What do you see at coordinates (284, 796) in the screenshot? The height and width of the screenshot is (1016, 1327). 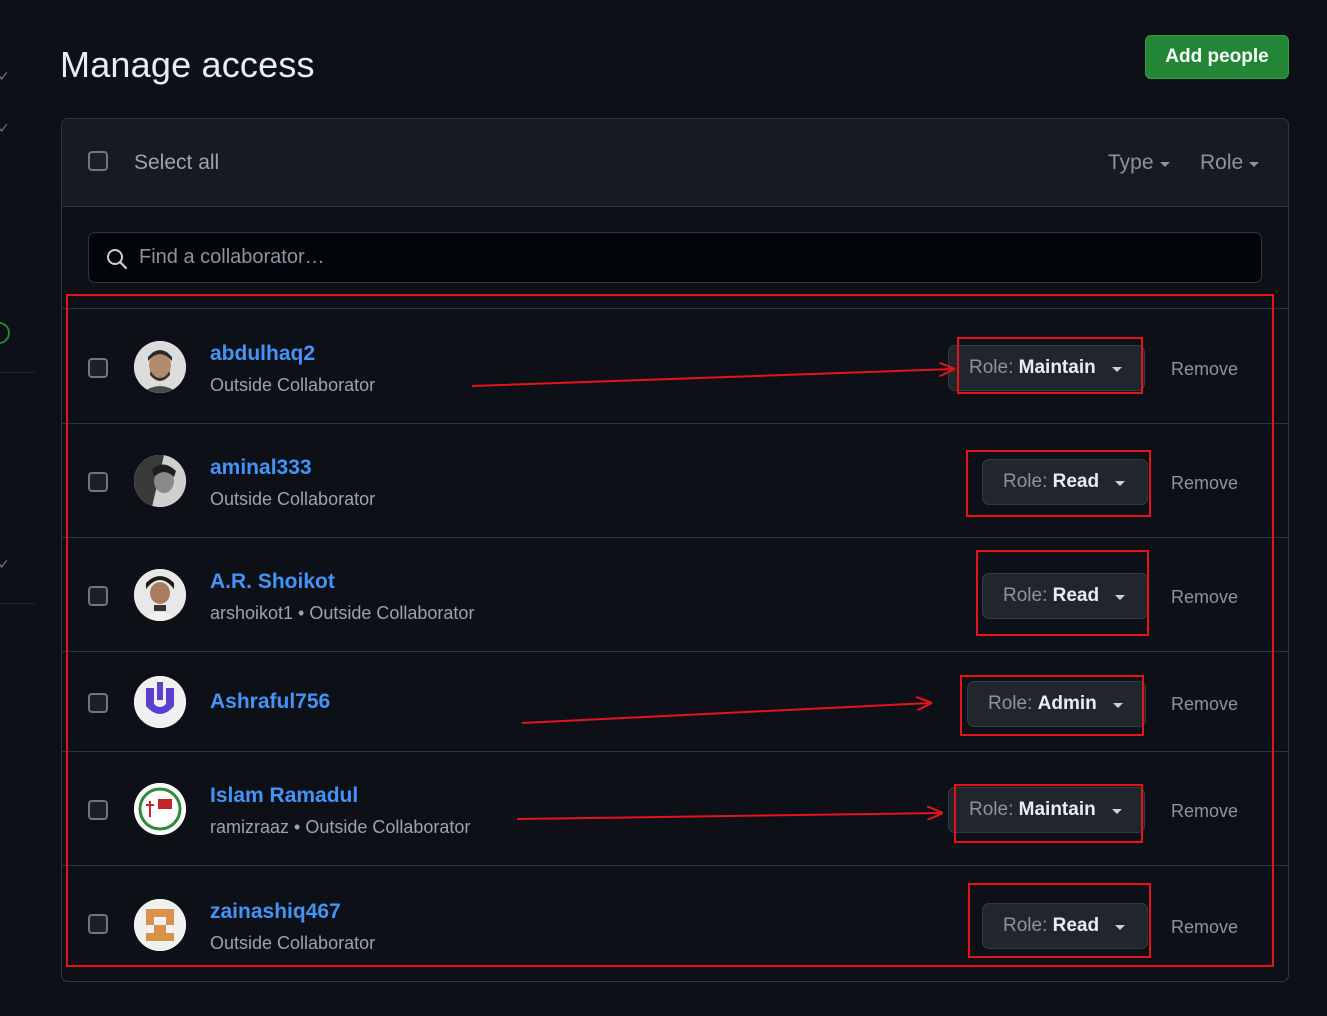 I see `collaborator-name-link: Islam Ramadul` at bounding box center [284, 796].